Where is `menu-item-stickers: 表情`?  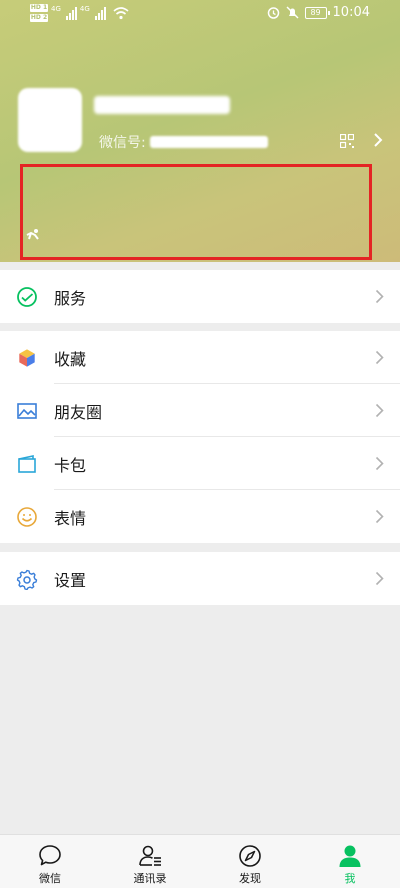 menu-item-stickers: 表情 is located at coordinates (200, 516).